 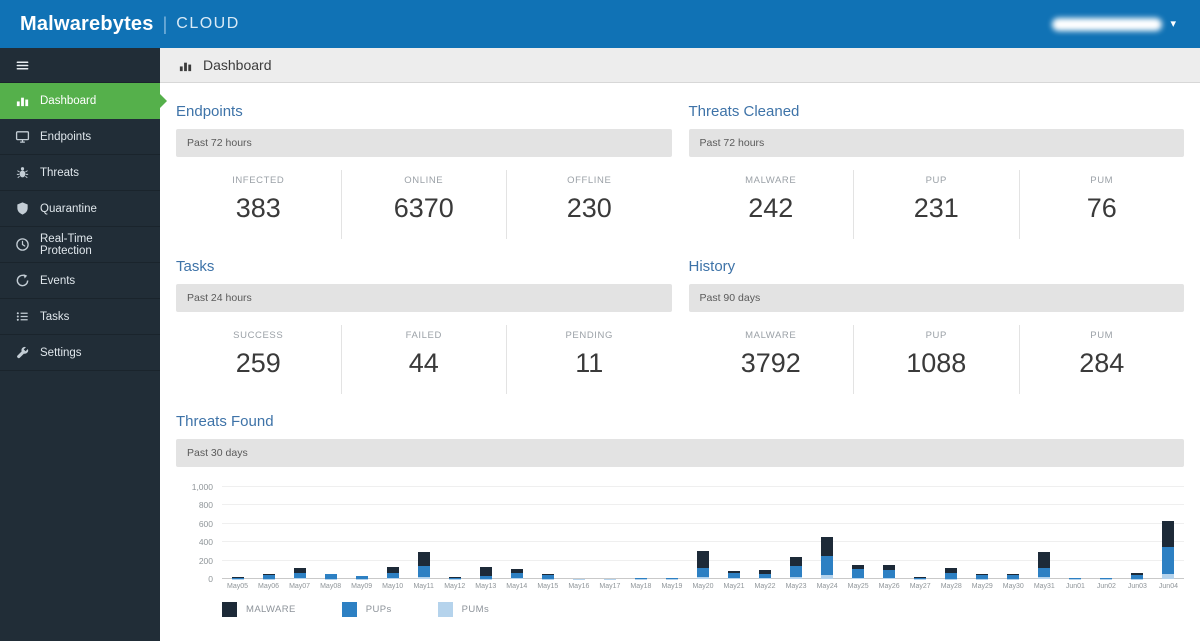 I want to click on sidebar-item-events: Events, so click(x=80, y=281).